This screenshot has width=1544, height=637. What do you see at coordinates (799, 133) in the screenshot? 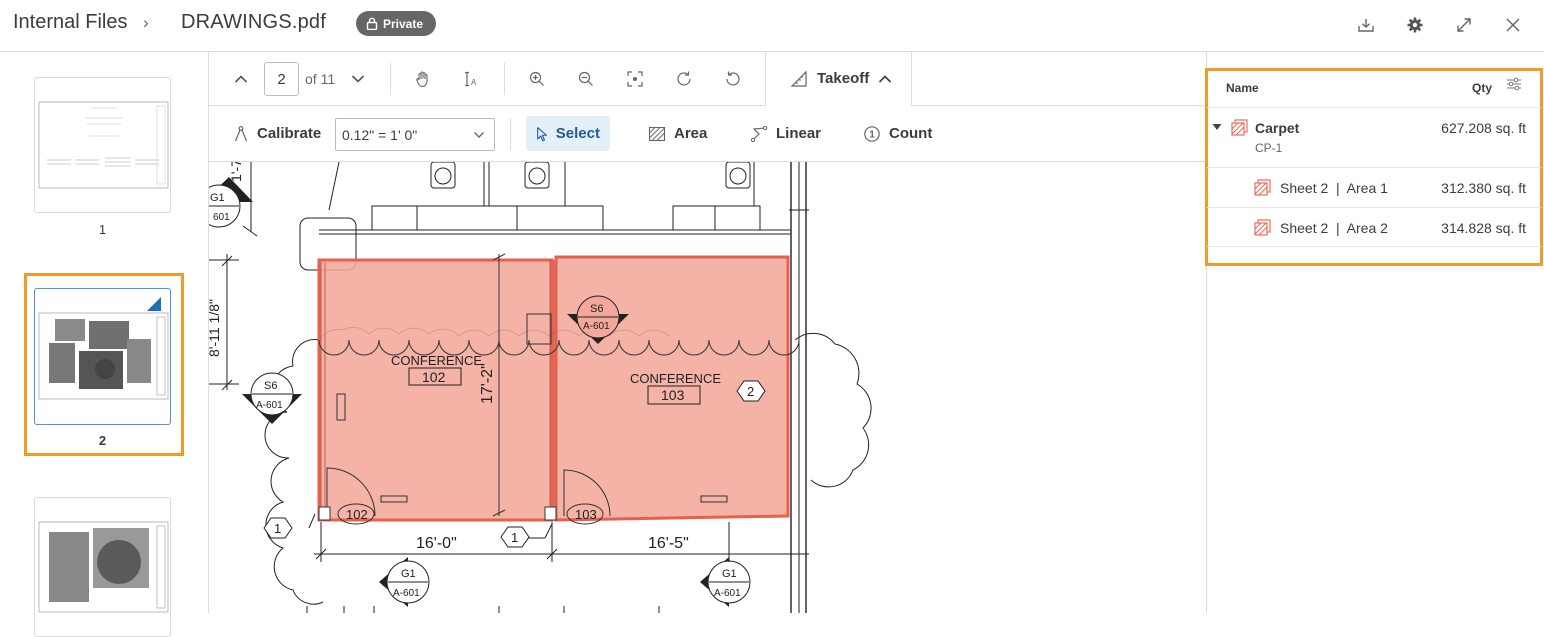
I see `linear-tool-label: Linear` at bounding box center [799, 133].